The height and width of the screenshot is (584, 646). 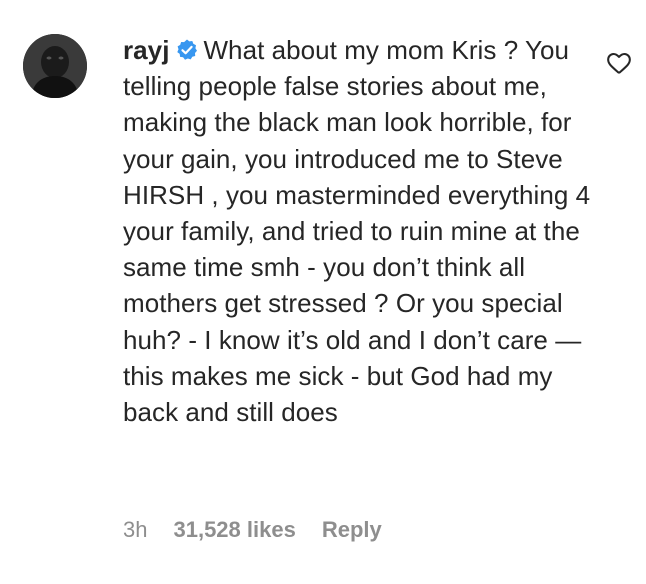 What do you see at coordinates (619, 63) in the screenshot?
I see `like-heart-icon` at bounding box center [619, 63].